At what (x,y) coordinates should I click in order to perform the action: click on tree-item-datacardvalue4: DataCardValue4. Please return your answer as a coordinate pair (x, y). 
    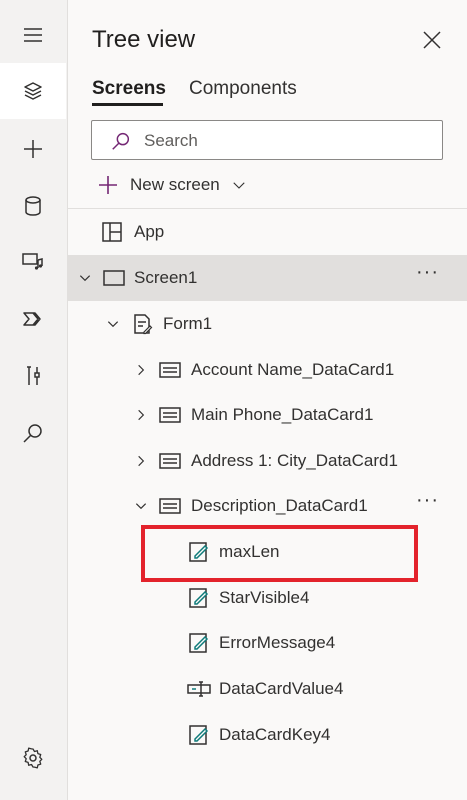
    Looking at the image, I should click on (267, 689).